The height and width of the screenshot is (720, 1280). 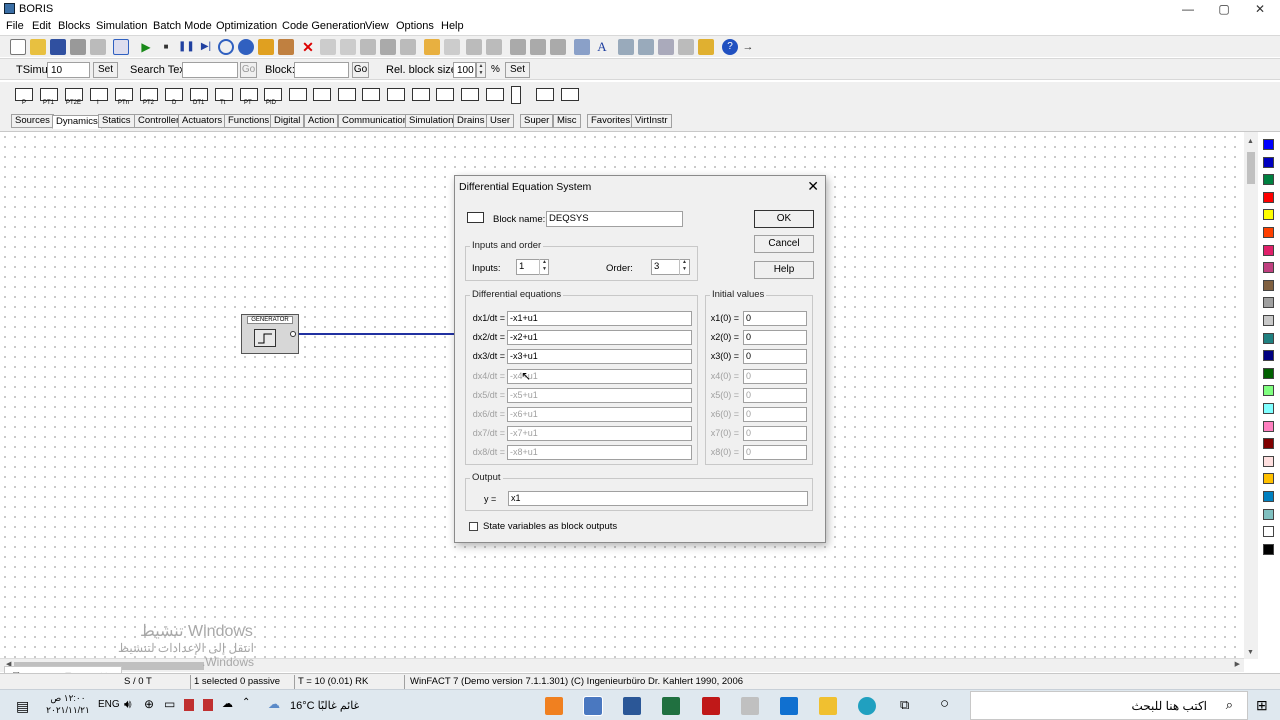 What do you see at coordinates (189, 705) in the screenshot?
I see `tray-app-icon` at bounding box center [189, 705].